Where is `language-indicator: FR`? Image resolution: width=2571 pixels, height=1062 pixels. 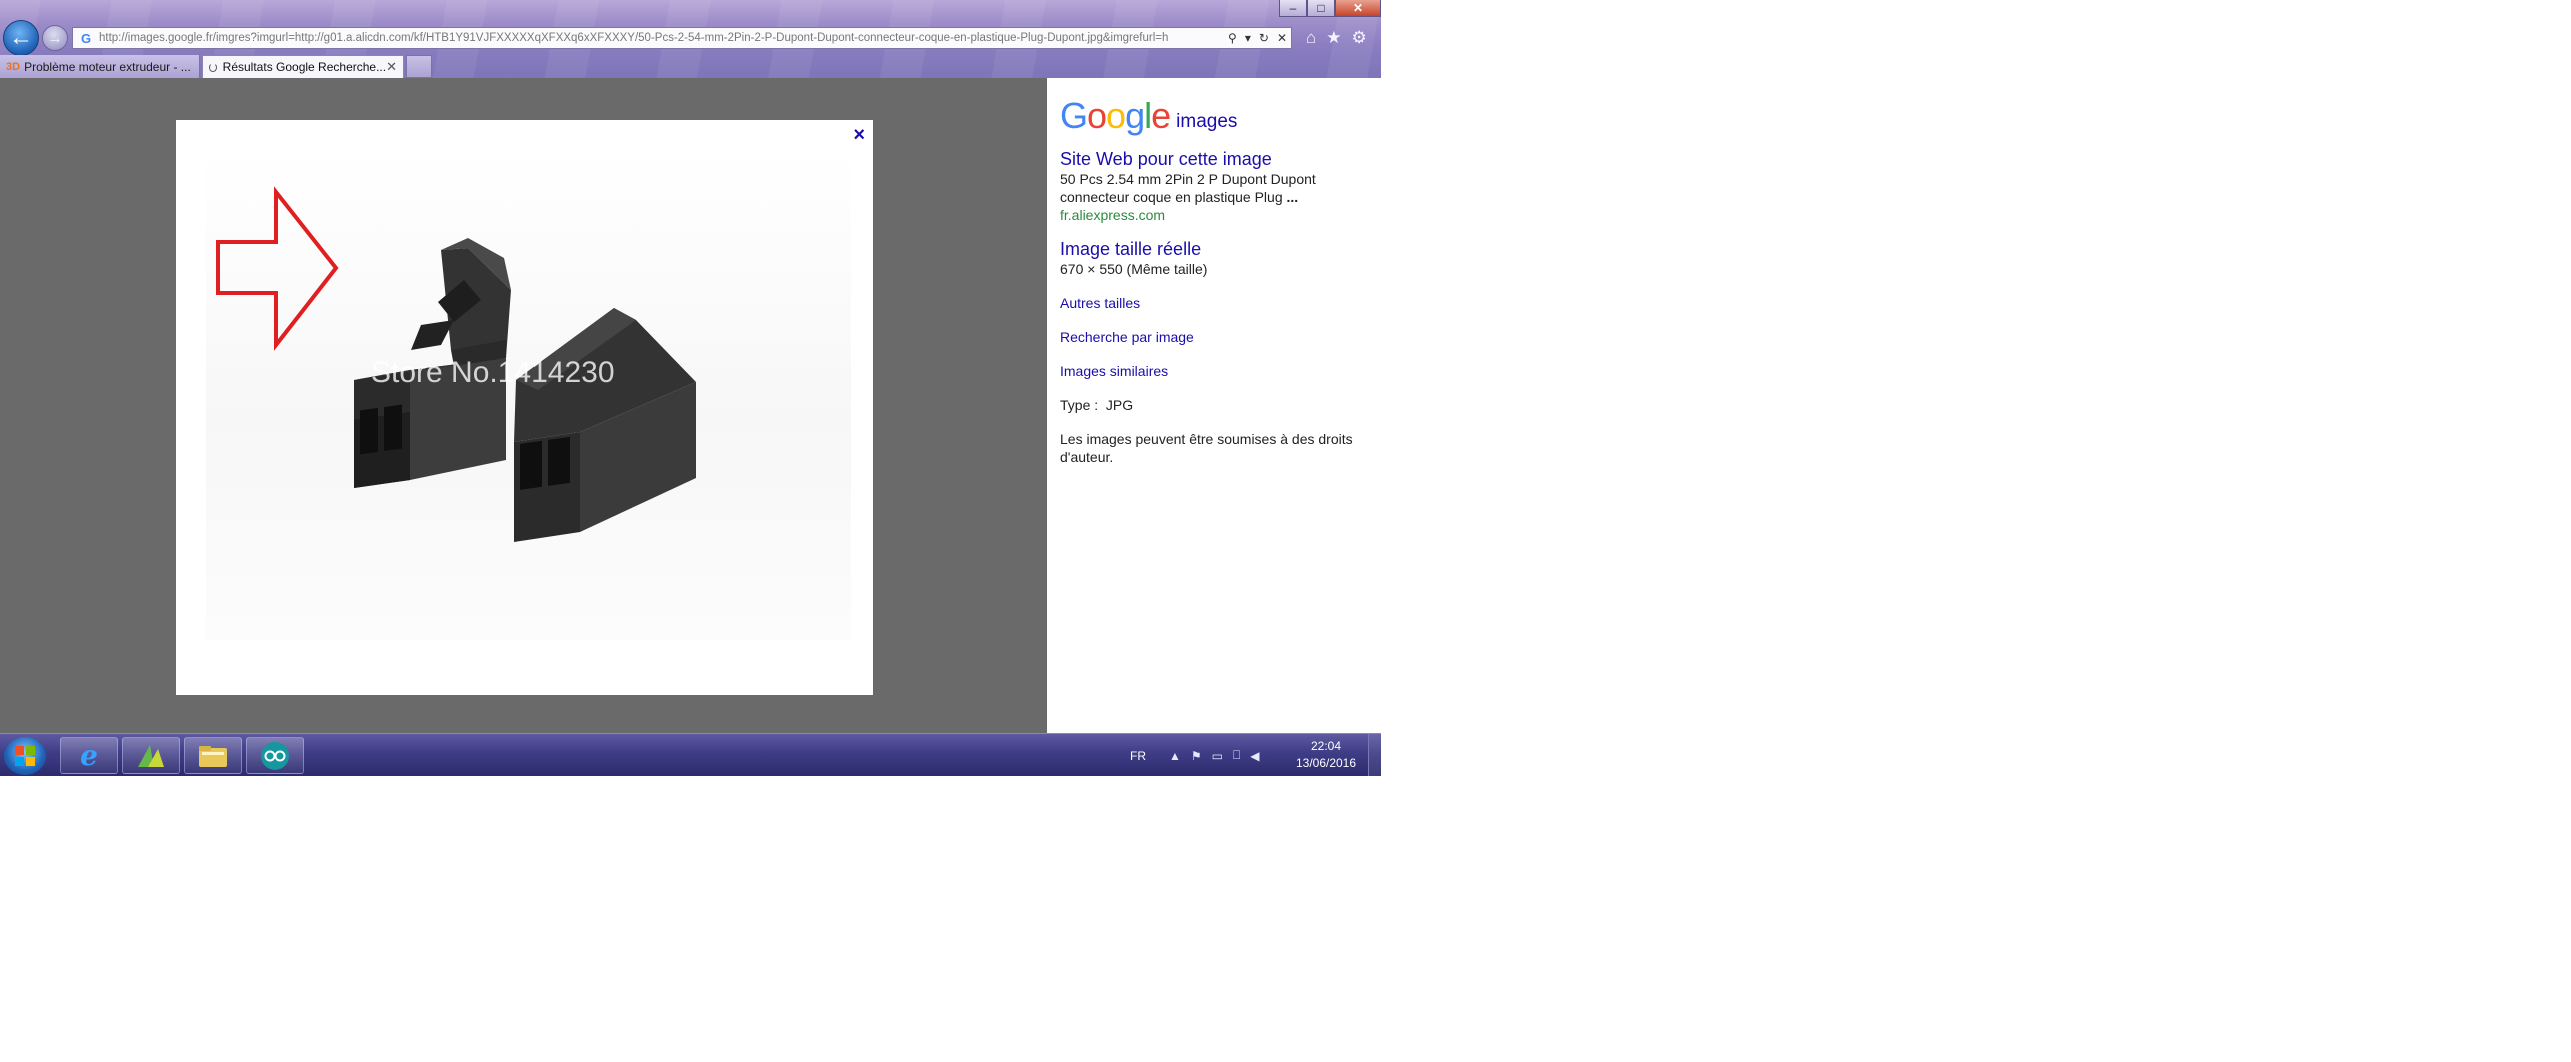
language-indicator: FR is located at coordinates (1138, 756).